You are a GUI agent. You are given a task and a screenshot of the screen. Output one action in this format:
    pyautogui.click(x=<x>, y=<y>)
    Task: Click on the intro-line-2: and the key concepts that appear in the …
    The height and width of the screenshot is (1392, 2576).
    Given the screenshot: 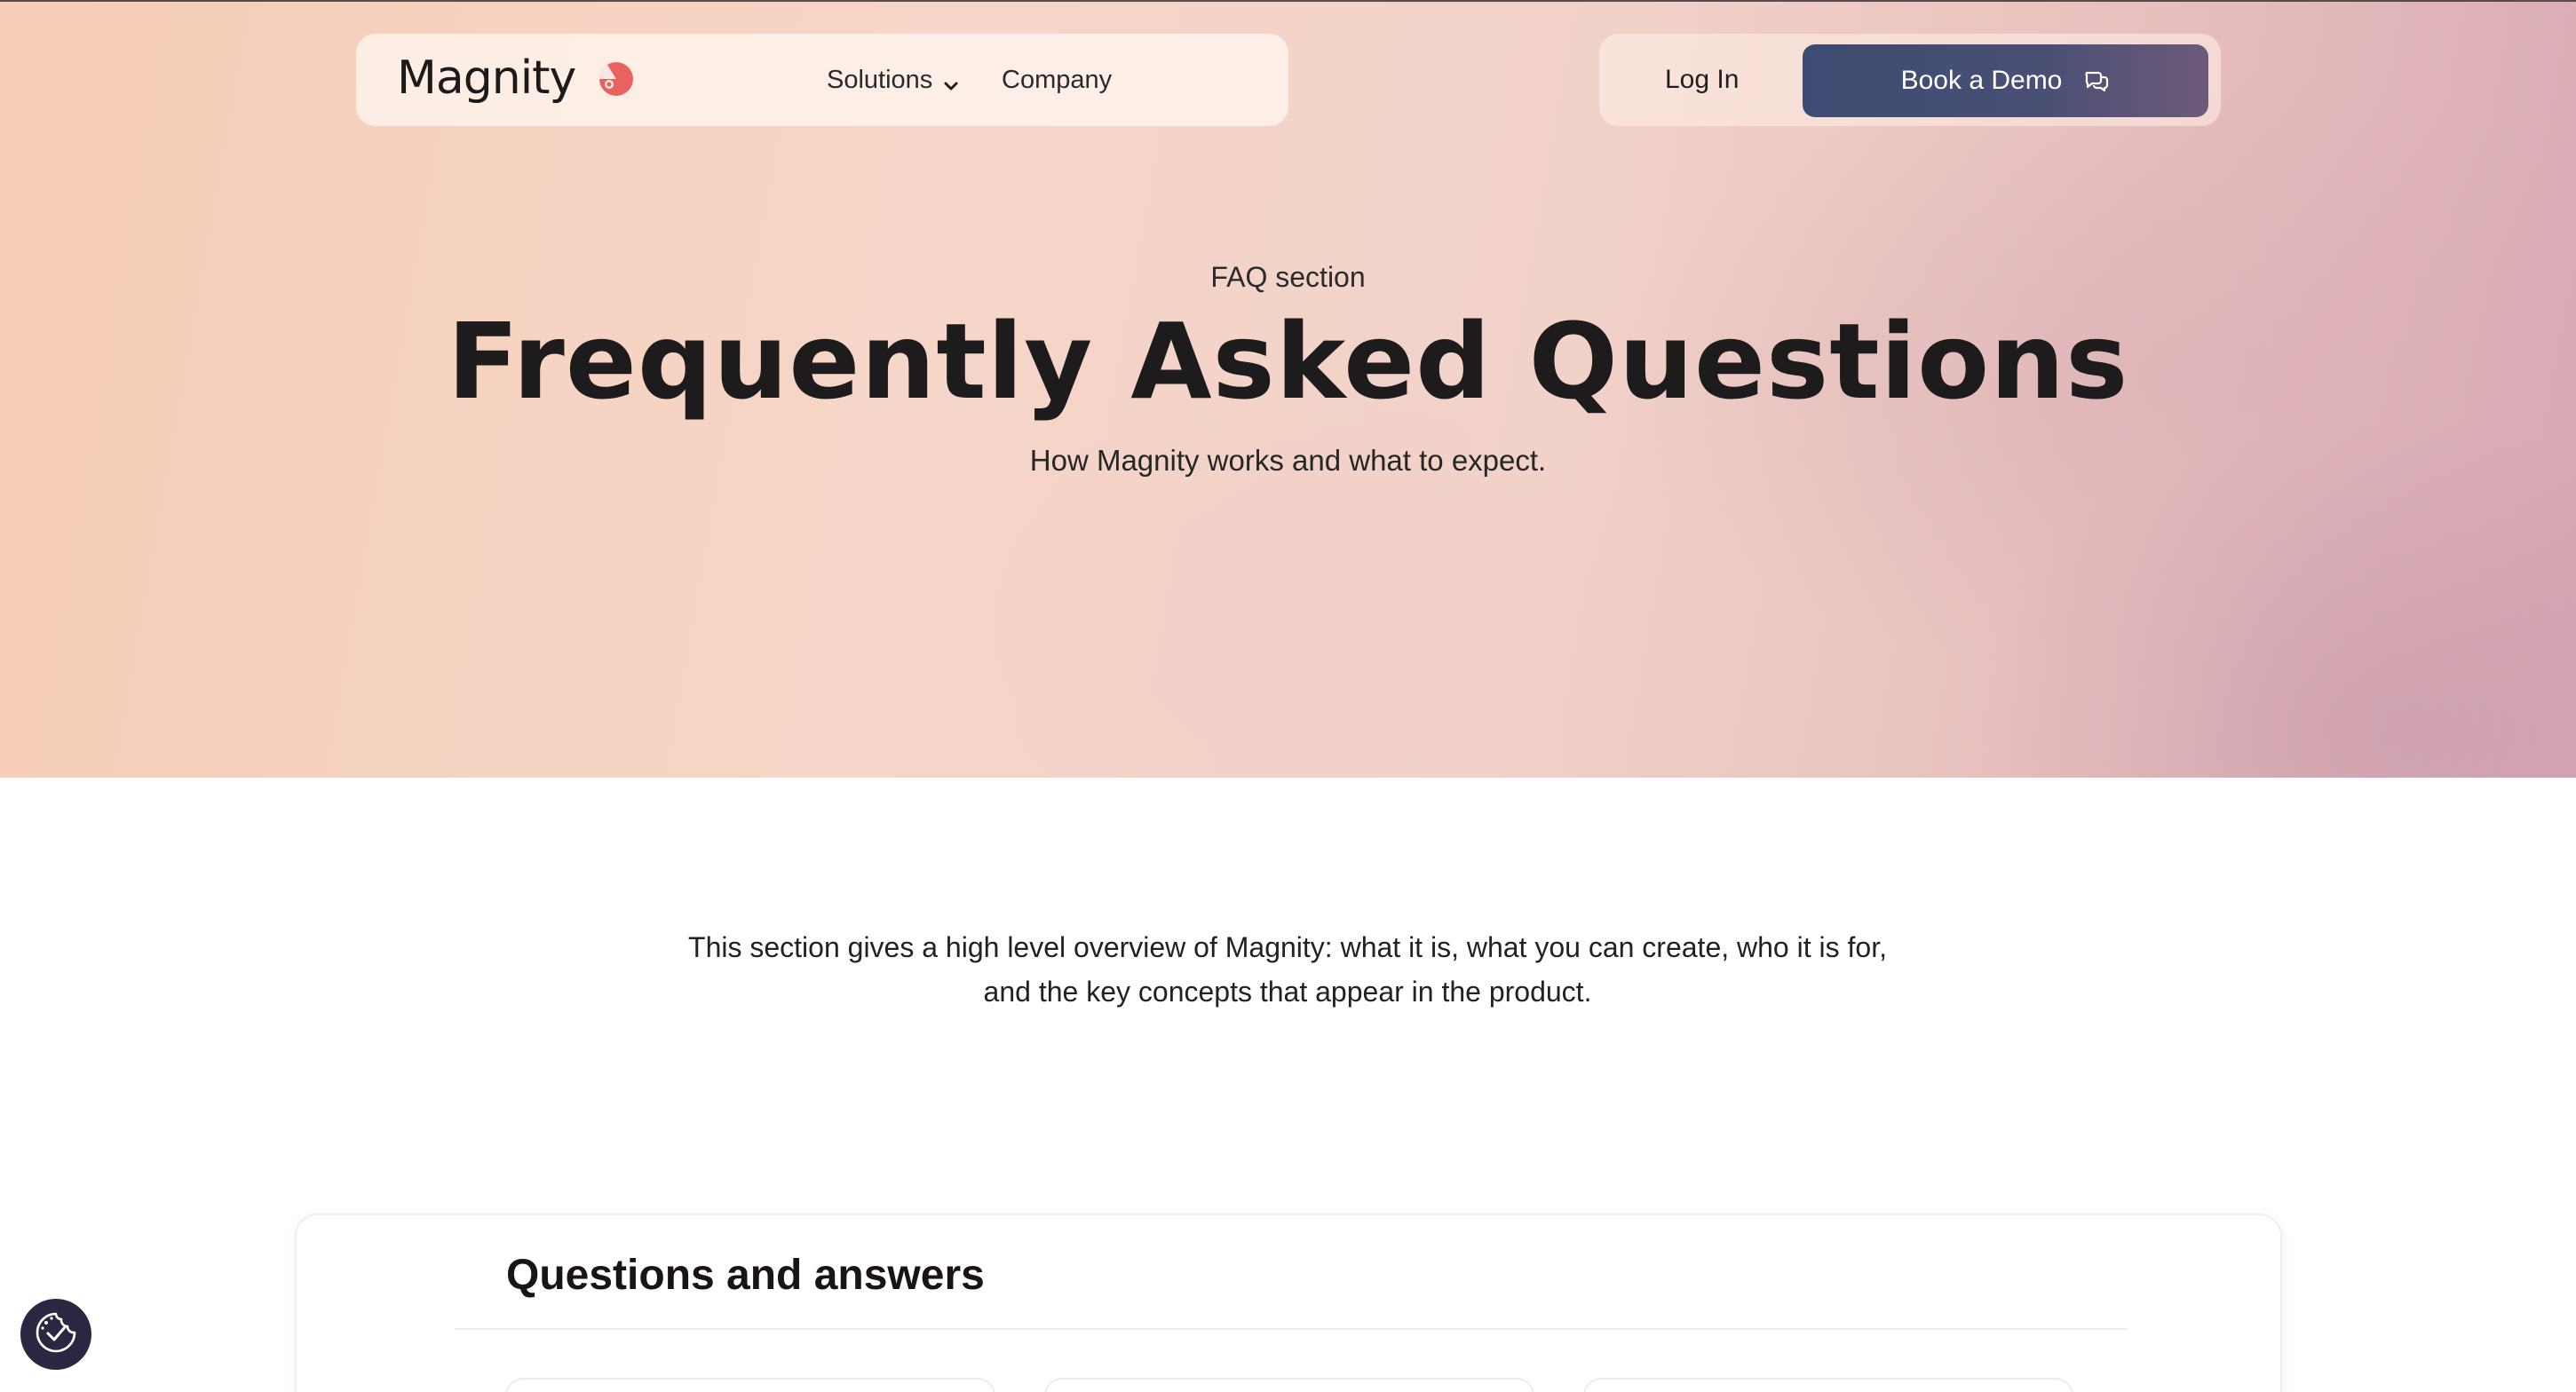 What is the action you would take?
    pyautogui.click(x=1287, y=992)
    